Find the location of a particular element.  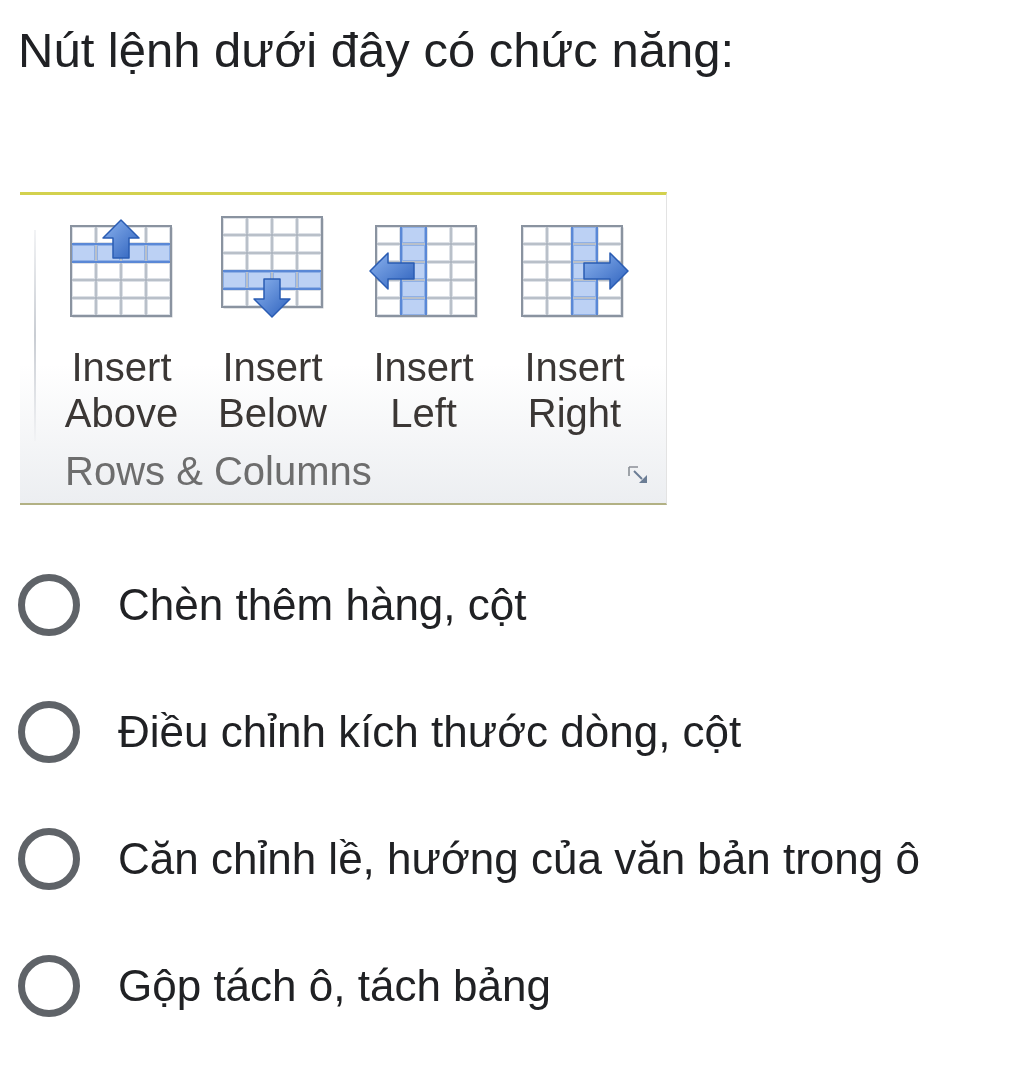

table-down-arrow-icon is located at coordinates (272, 267).